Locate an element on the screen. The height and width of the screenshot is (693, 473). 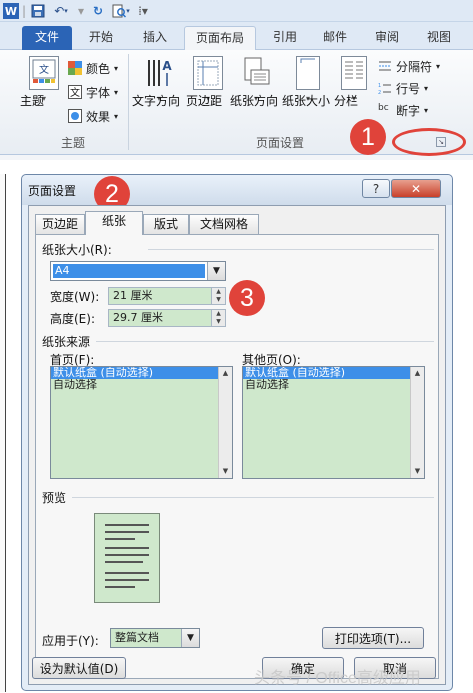
paper-size-field-label: 纸张大小(R): is located at coordinates (77, 250).